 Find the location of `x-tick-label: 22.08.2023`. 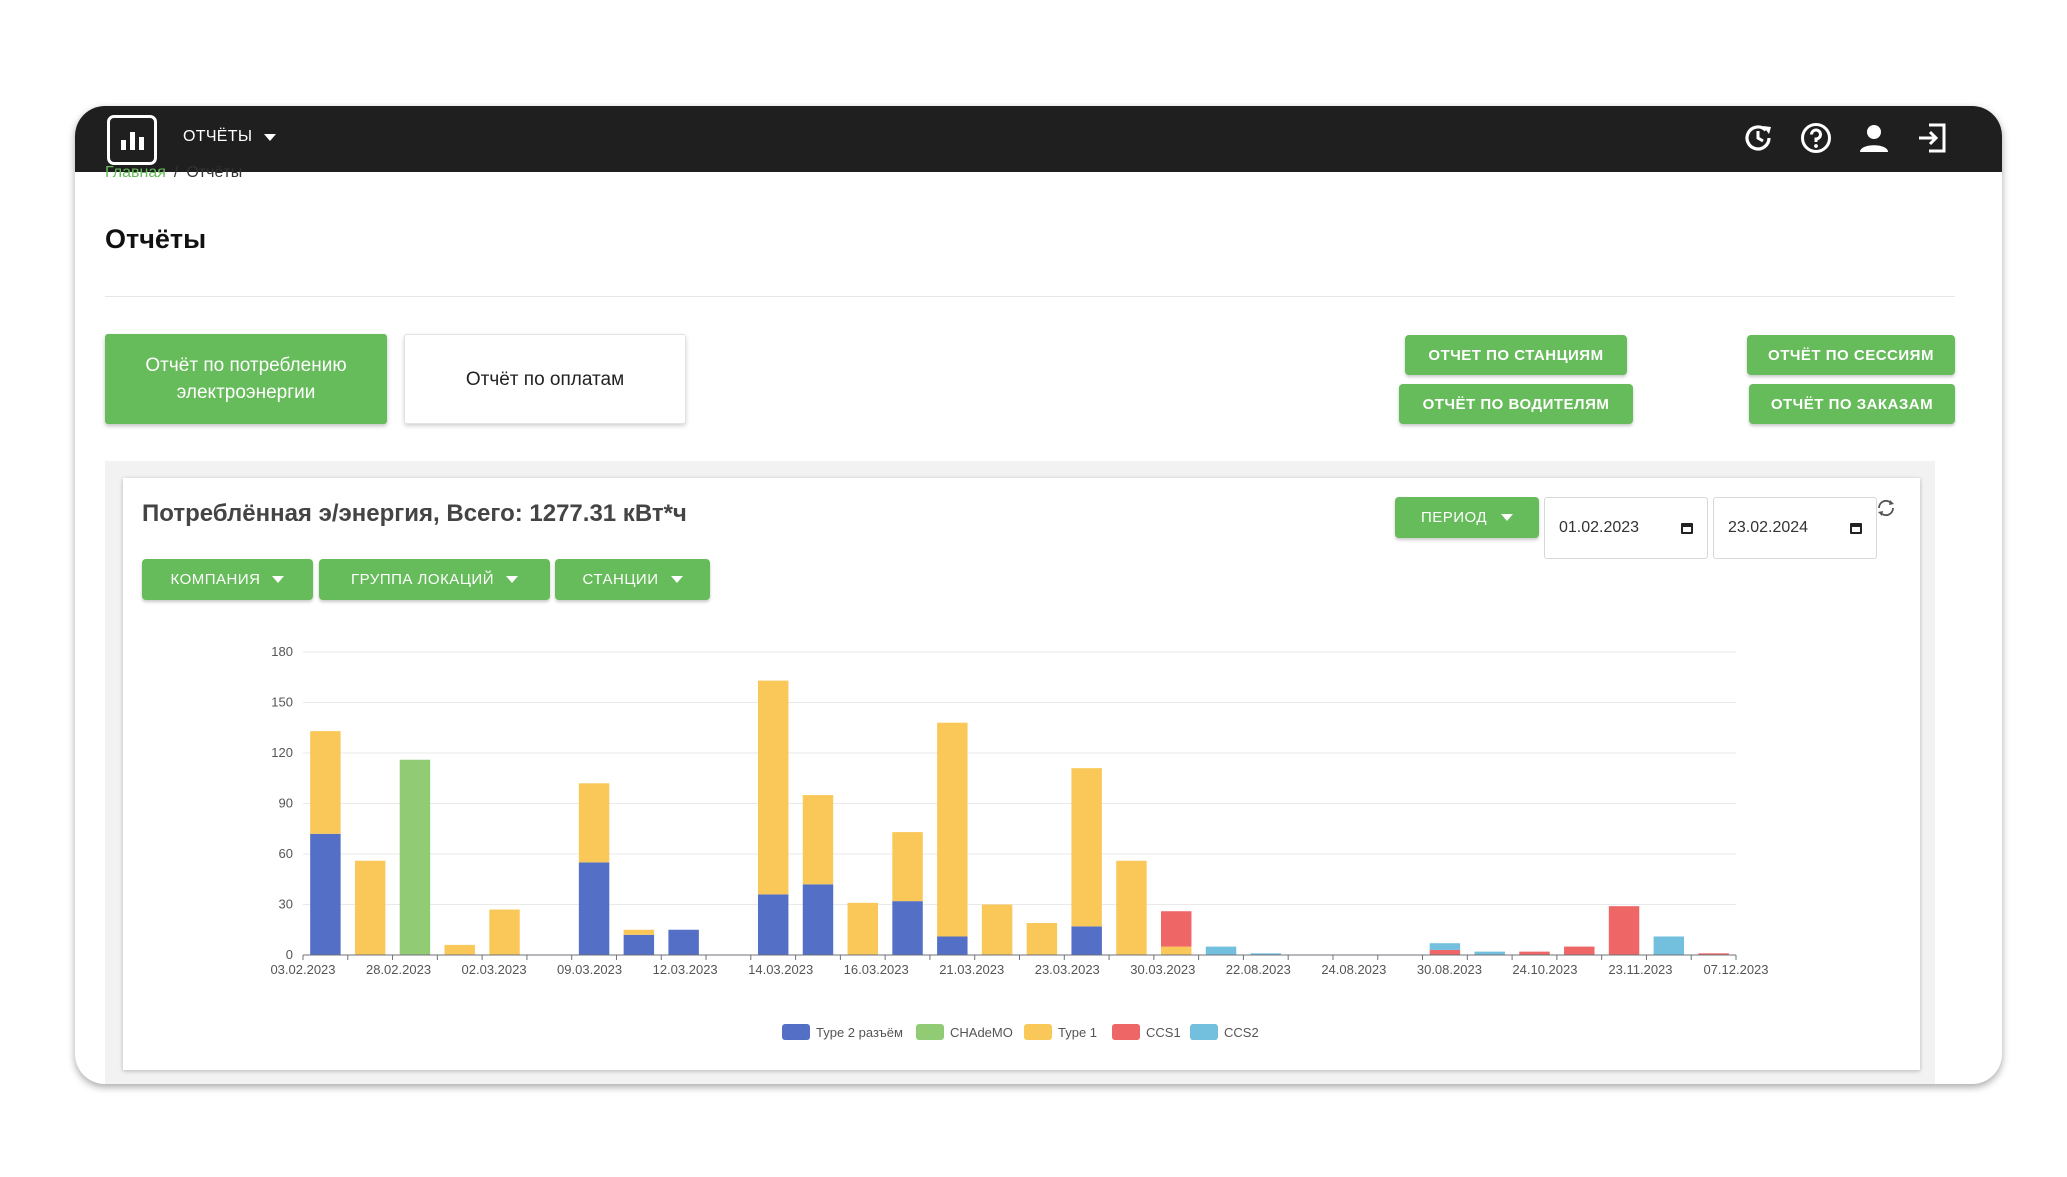

x-tick-label: 22.08.2023 is located at coordinates (1258, 969).